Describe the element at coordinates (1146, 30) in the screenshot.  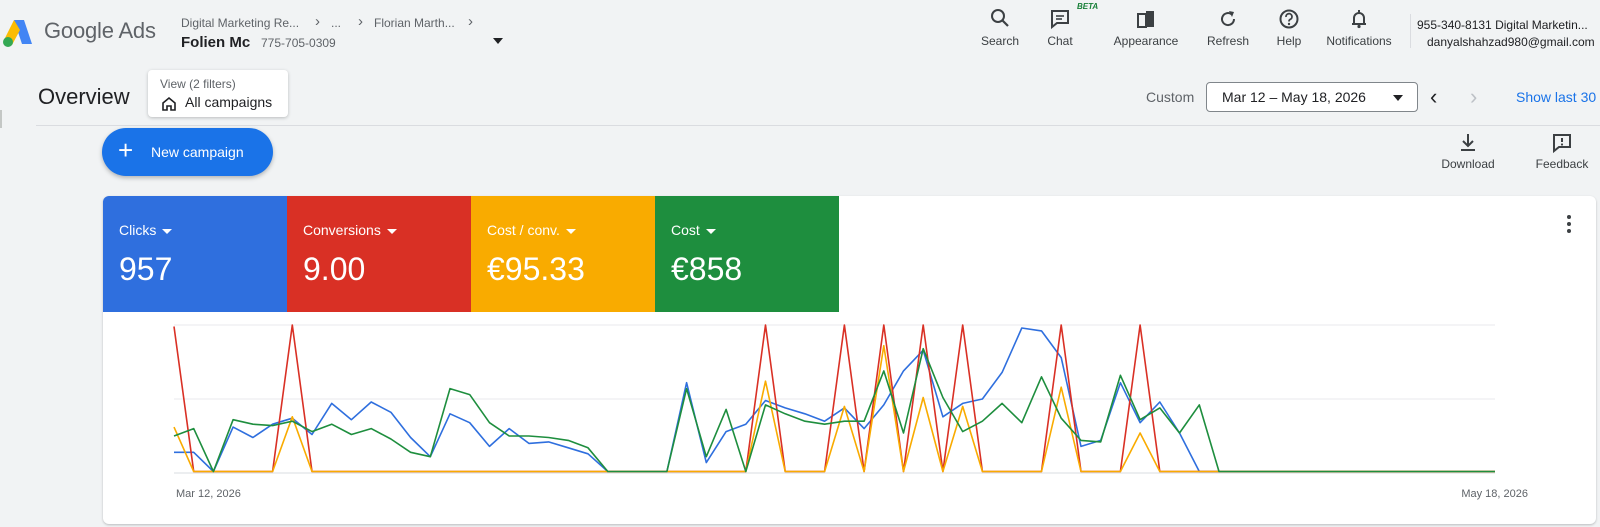
I see `appearance-tool-button: Appearance` at that location.